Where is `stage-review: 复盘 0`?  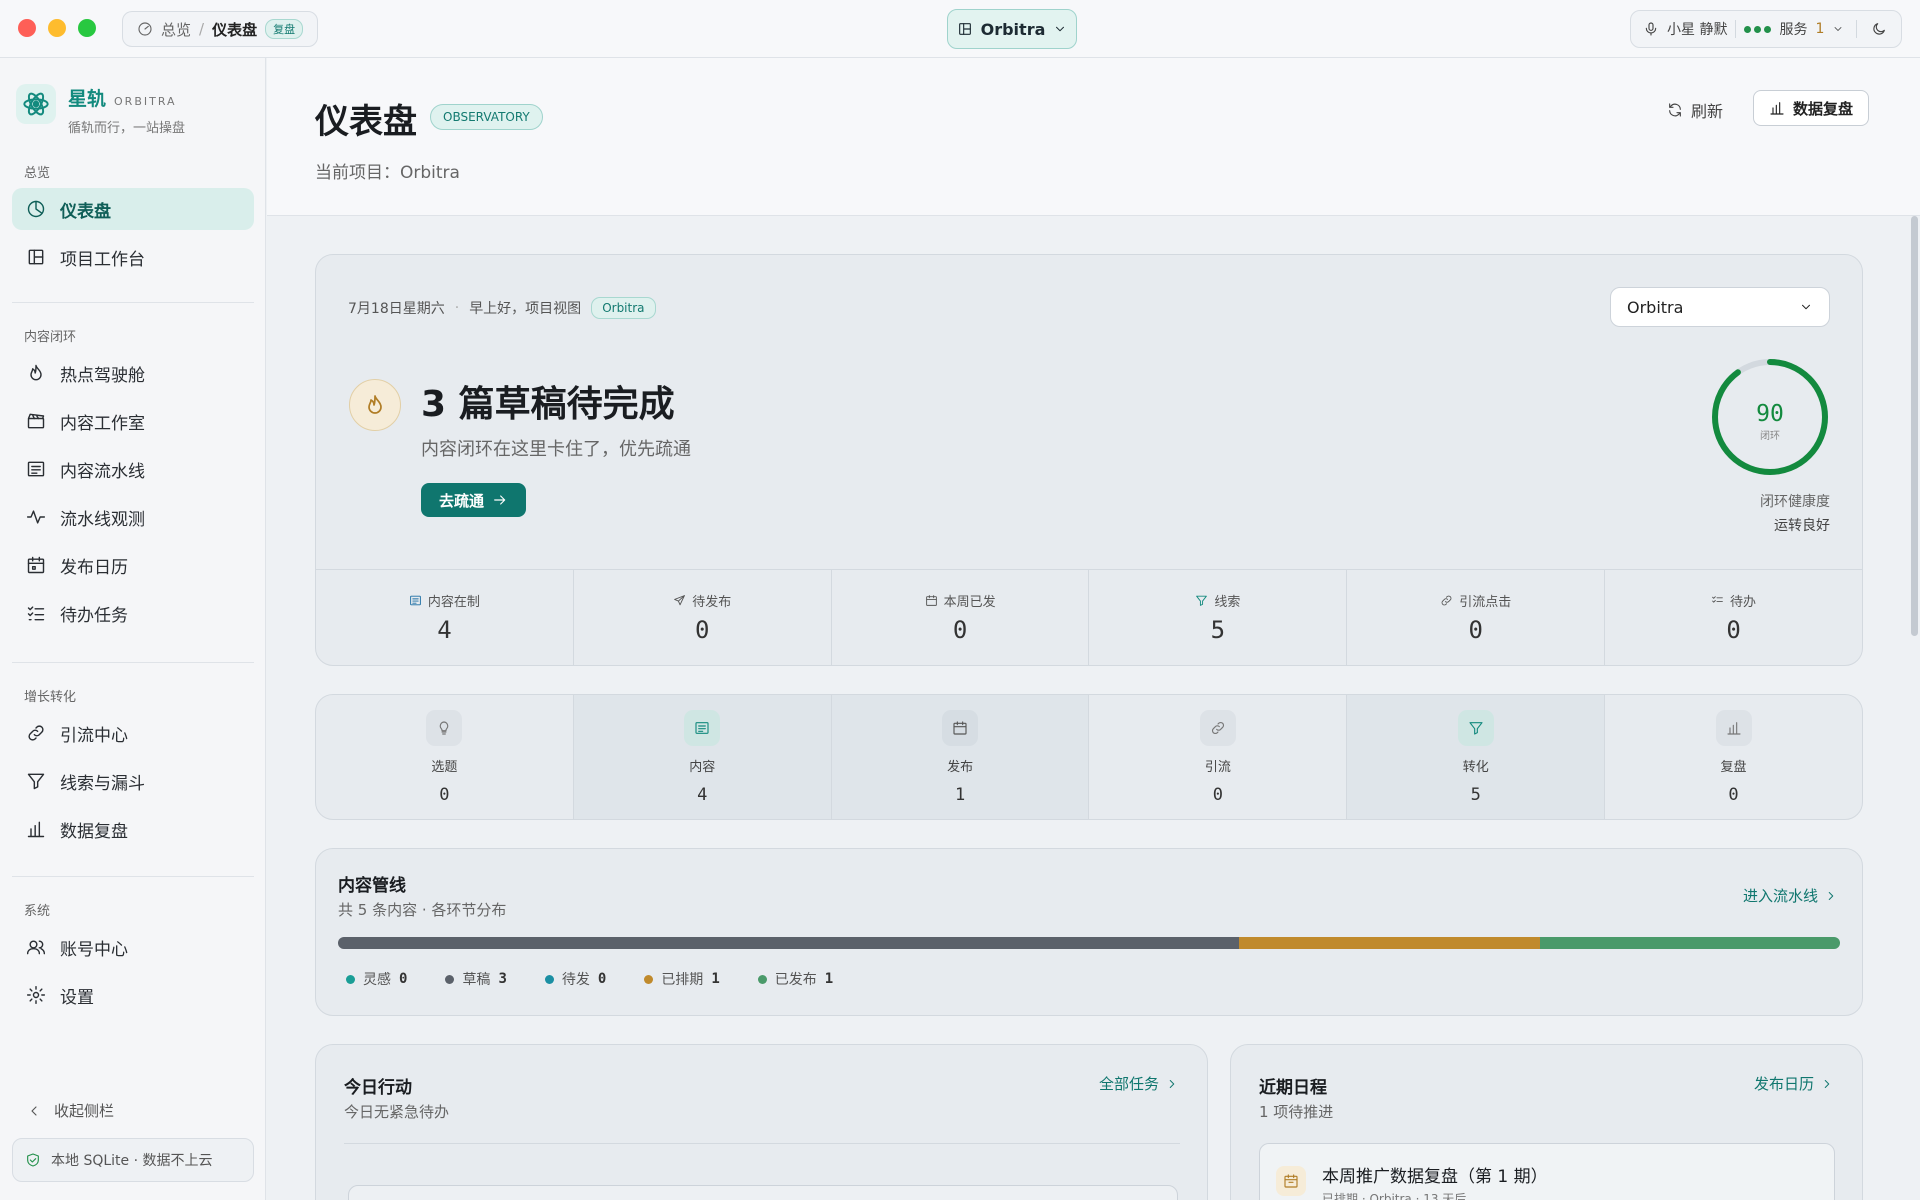 stage-review: 复盘 0 is located at coordinates (1733, 757).